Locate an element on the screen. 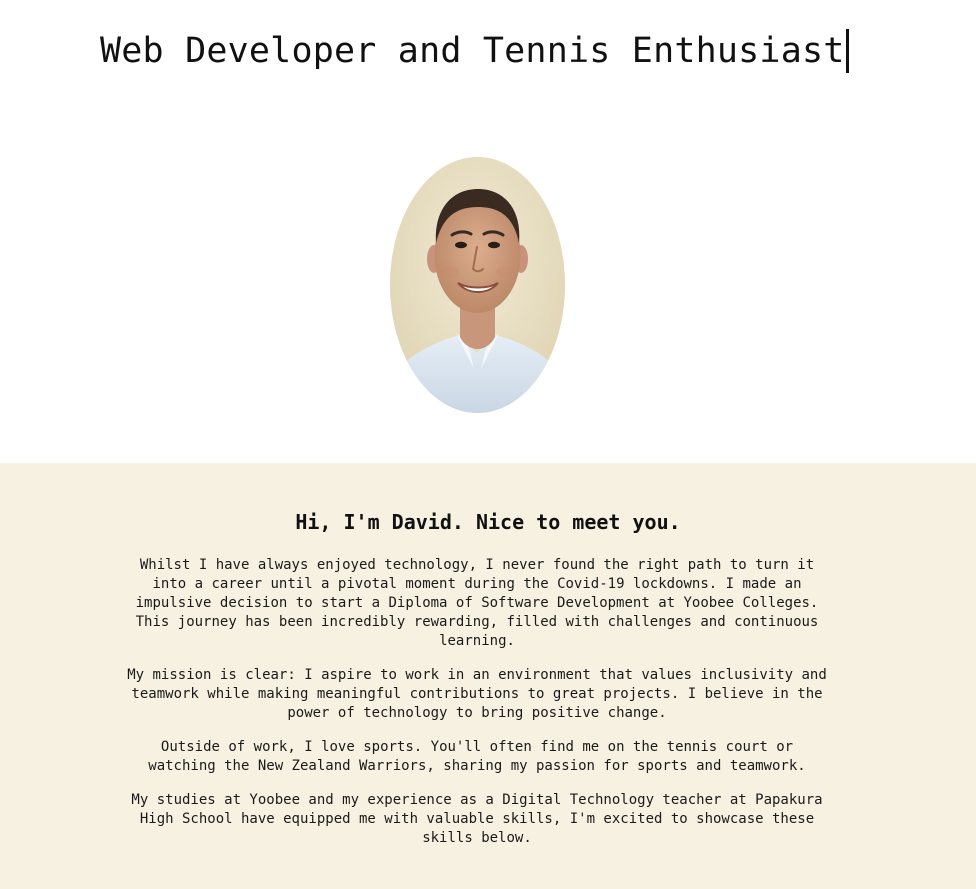 The image size is (976, 889). about-heading: Hi, I'm David. Nice to meet you. is located at coordinates (488, 522).